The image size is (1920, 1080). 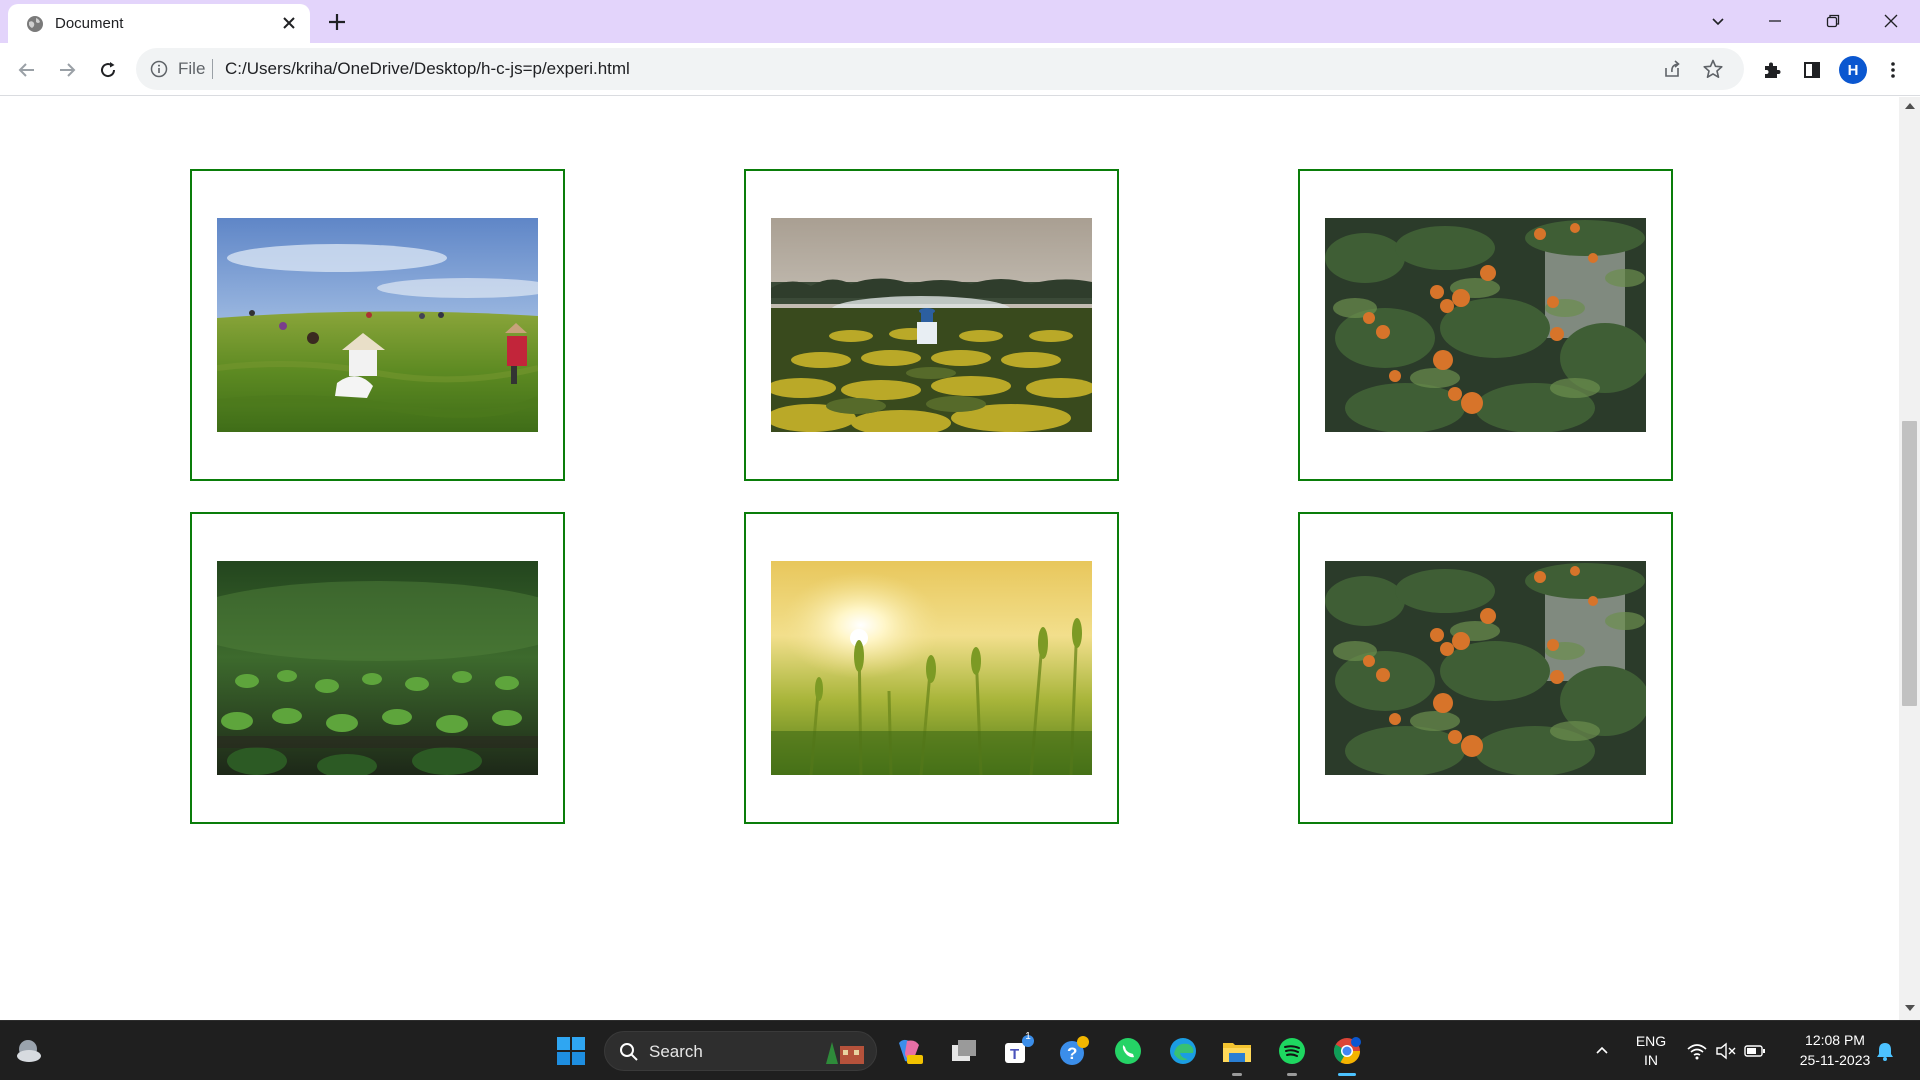 I want to click on edge-icon, so click(x=1183, y=1051).